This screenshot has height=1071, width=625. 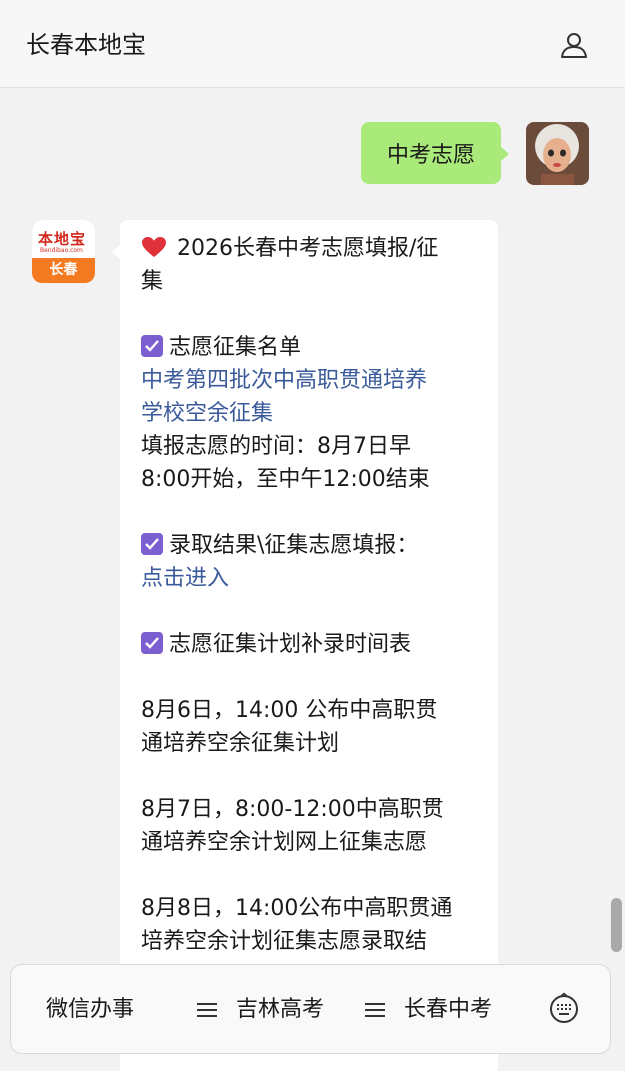 What do you see at coordinates (312, 44) in the screenshot?
I see `top-bar: 长春本地宝` at bounding box center [312, 44].